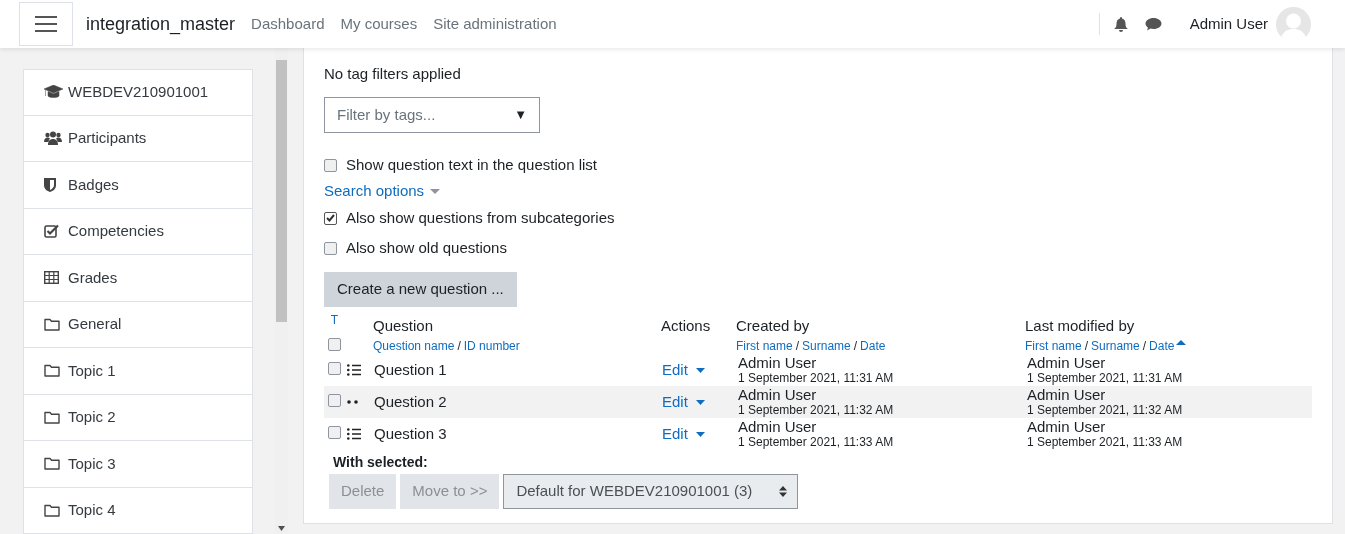  What do you see at coordinates (161, 24) in the screenshot?
I see `site-name: integration_master` at bounding box center [161, 24].